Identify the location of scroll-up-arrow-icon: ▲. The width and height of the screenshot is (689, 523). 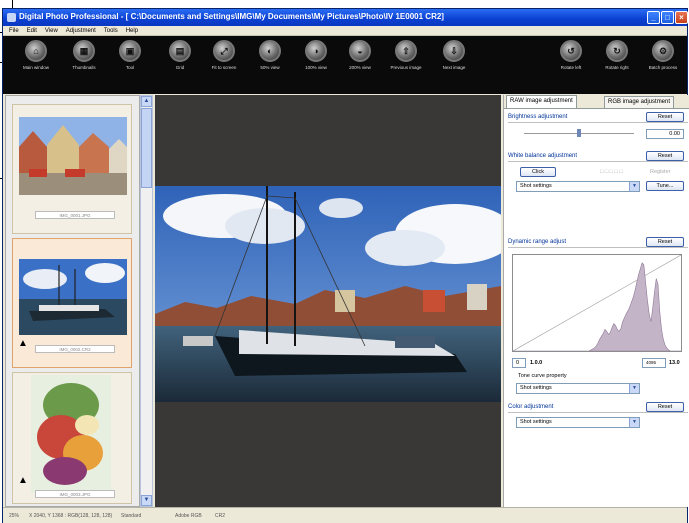
(146, 101).